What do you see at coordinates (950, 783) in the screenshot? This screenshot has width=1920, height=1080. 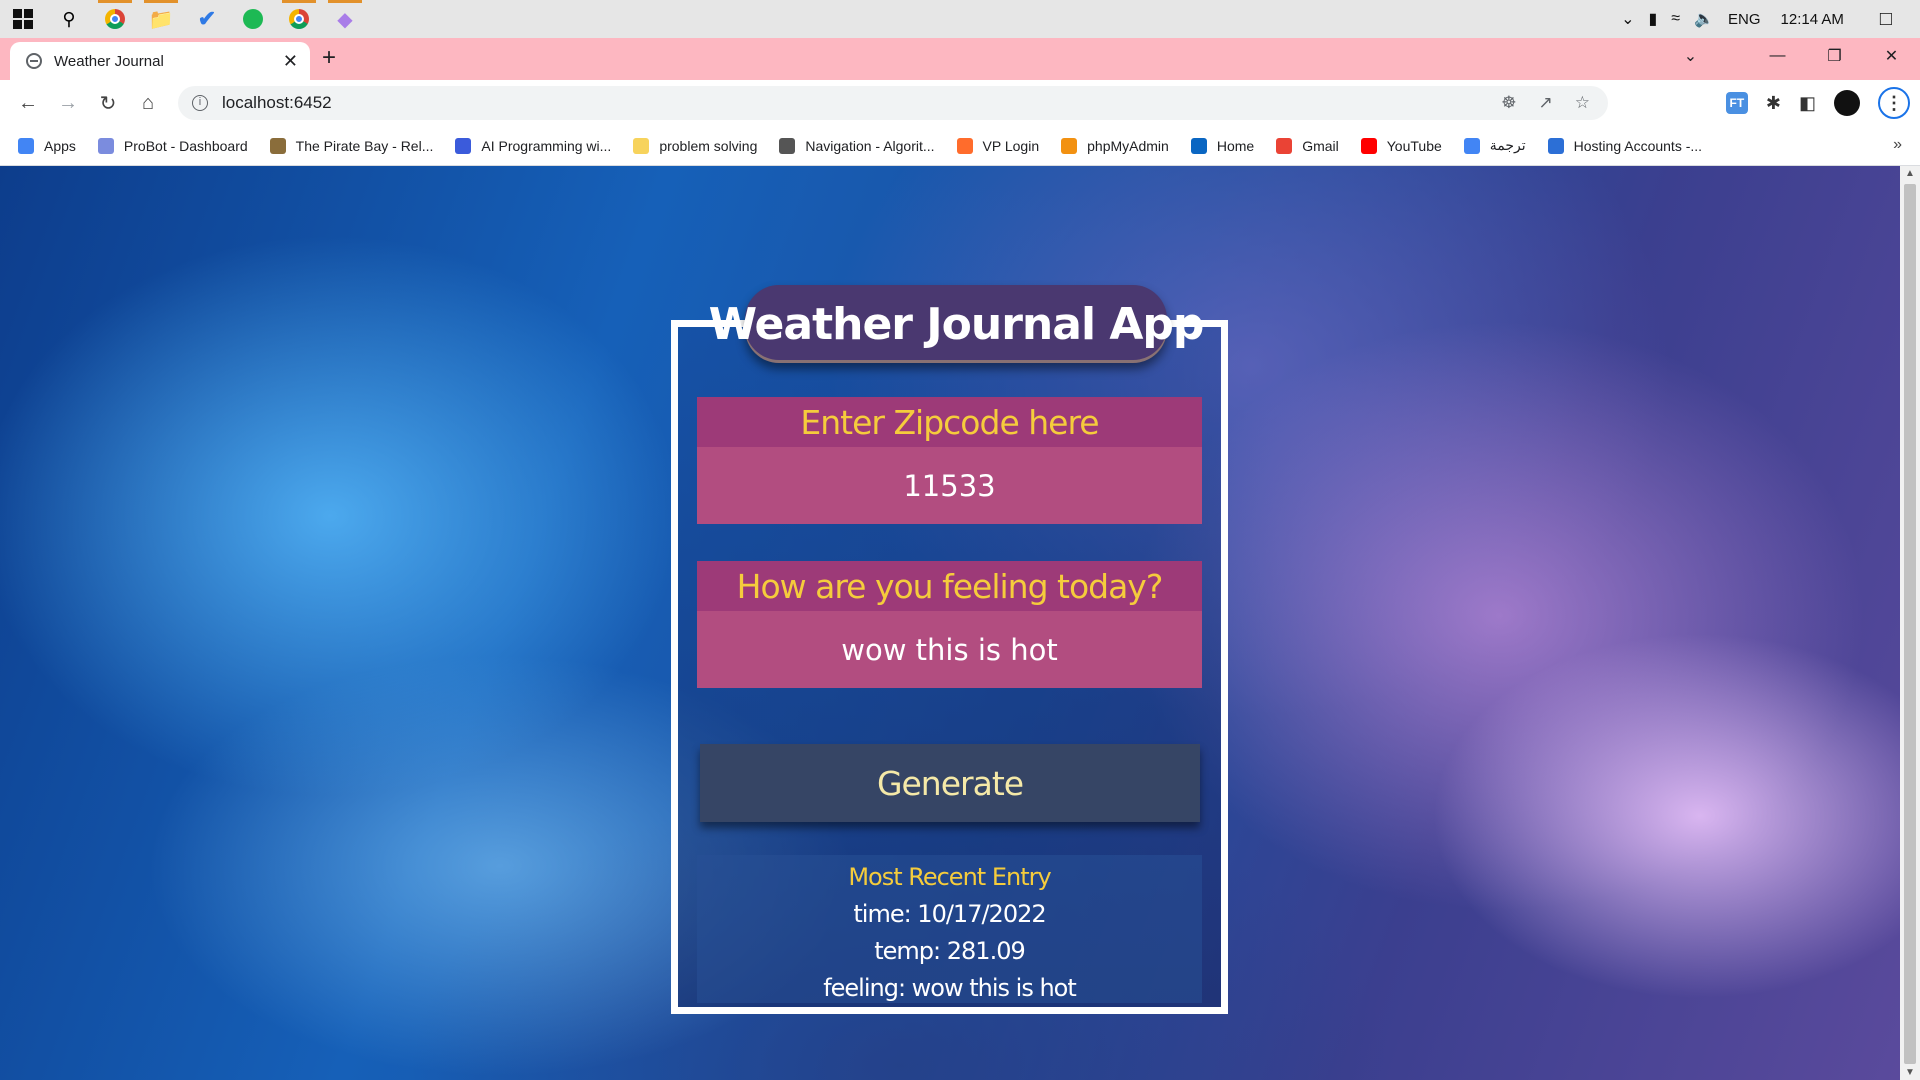 I see `generate-button: Generate` at bounding box center [950, 783].